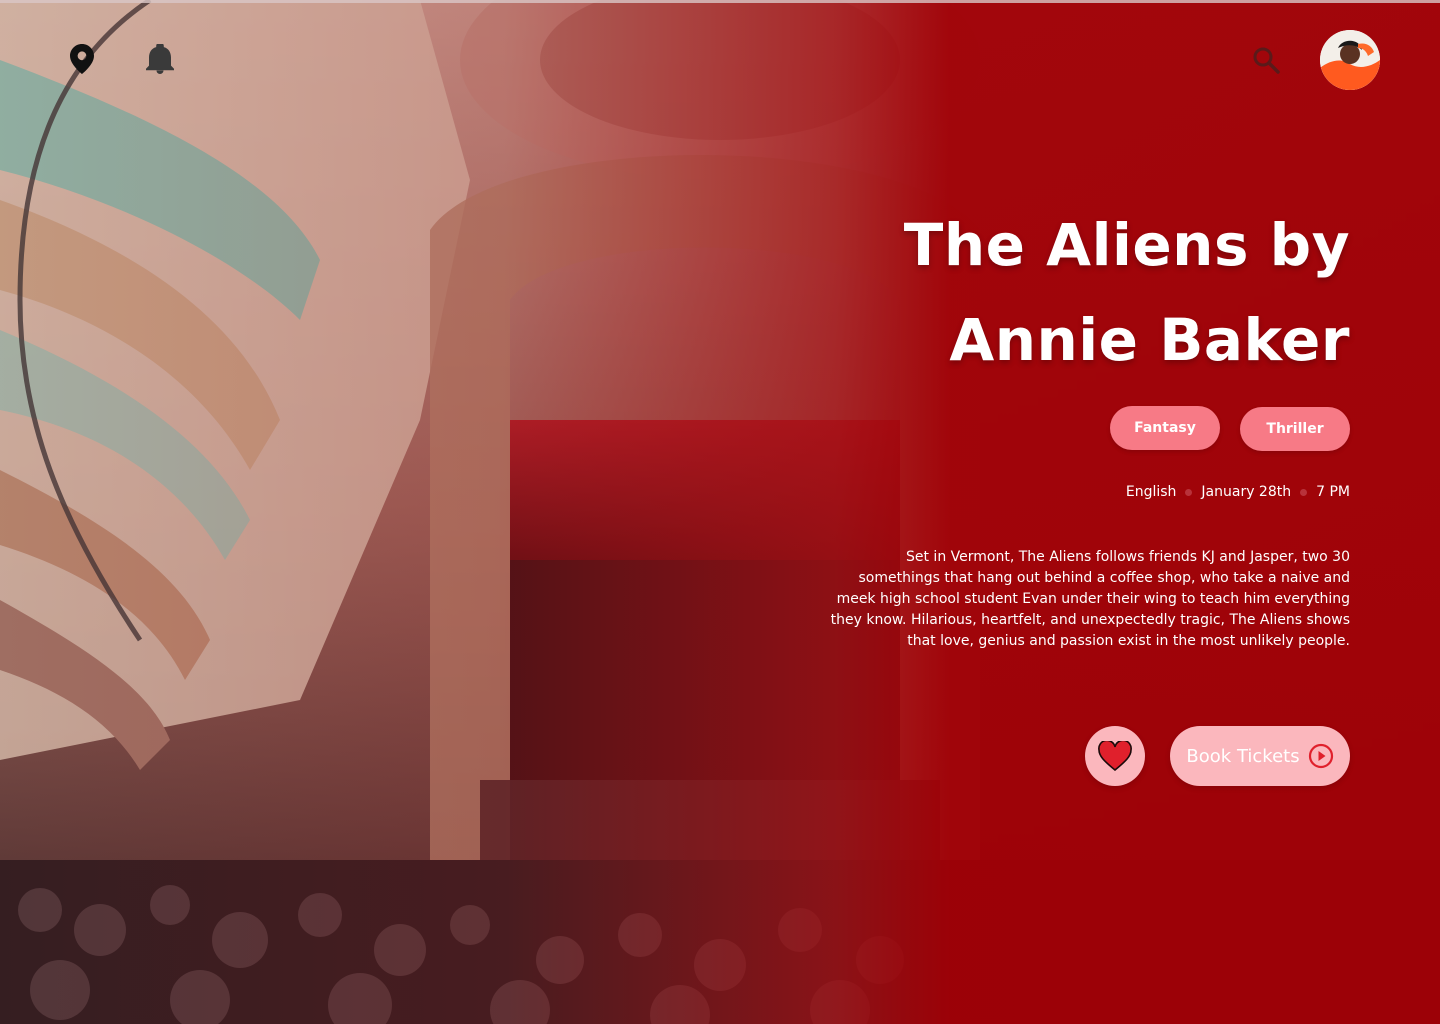  I want to click on book-tickets-label: Book Tickets, so click(1243, 756).